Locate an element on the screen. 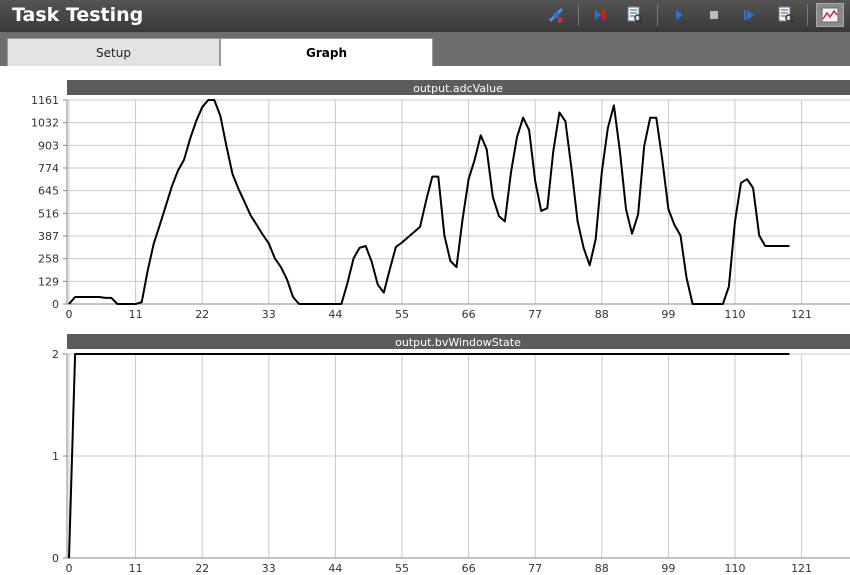 The image size is (850, 575). graph-view-icon is located at coordinates (830, 15).